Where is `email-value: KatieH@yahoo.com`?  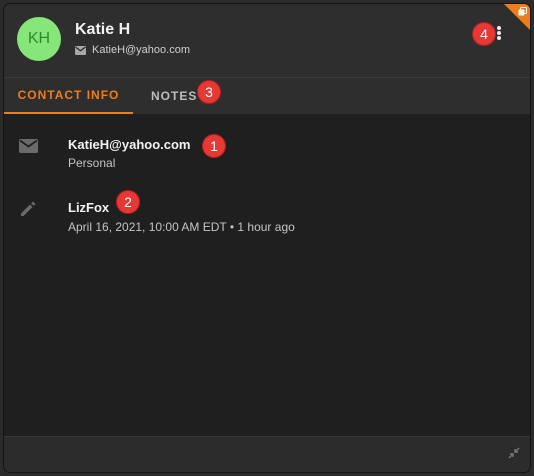 email-value: KatieH@yahoo.com is located at coordinates (129, 144).